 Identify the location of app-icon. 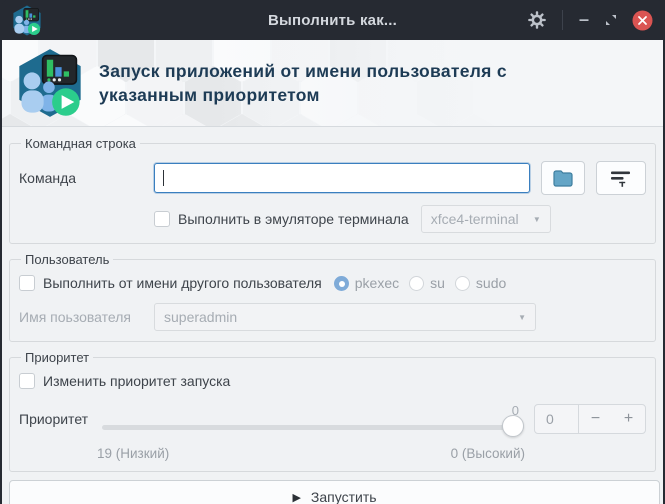
(27, 20).